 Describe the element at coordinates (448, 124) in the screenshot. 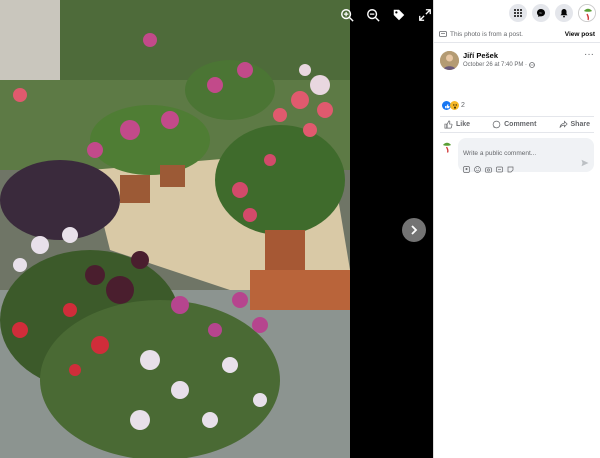

I see `thumbs-up-icon` at that location.